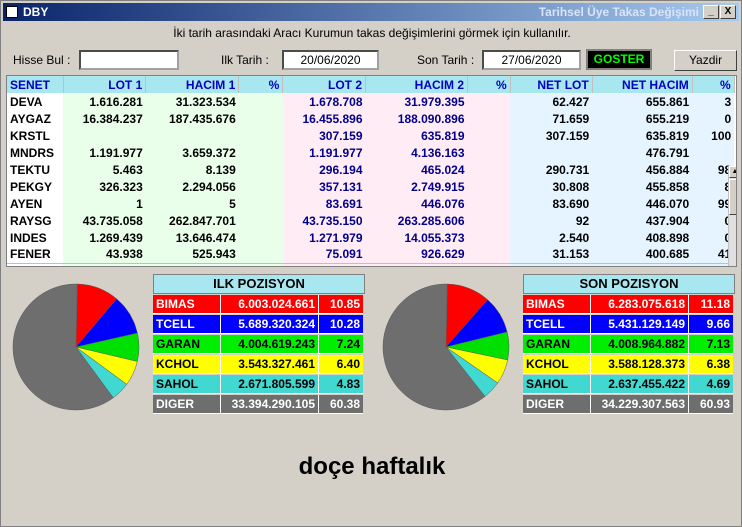 The width and height of the screenshot is (742, 527). Describe the element at coordinates (640, 304) in the screenshot. I see `position-value: 6.283.075.618` at that location.